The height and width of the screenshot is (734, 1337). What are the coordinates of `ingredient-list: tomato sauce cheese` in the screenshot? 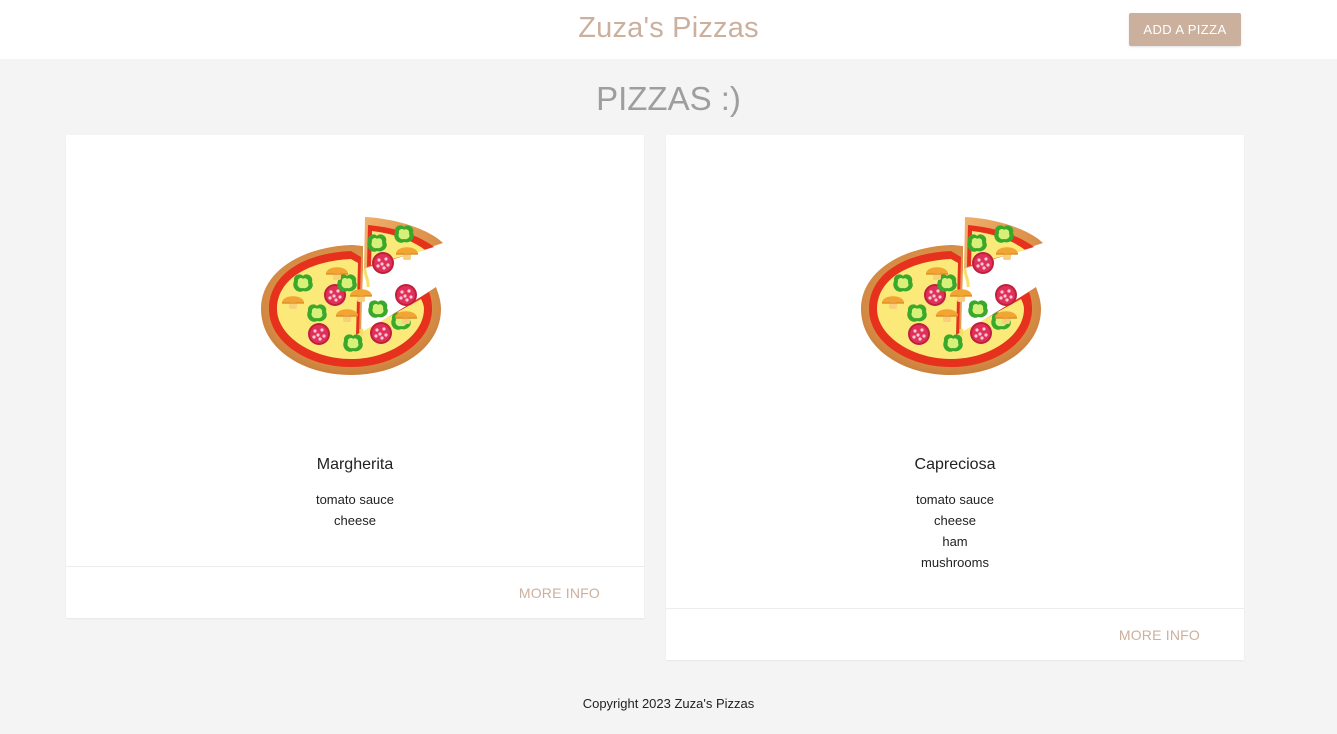 It's located at (355, 510).